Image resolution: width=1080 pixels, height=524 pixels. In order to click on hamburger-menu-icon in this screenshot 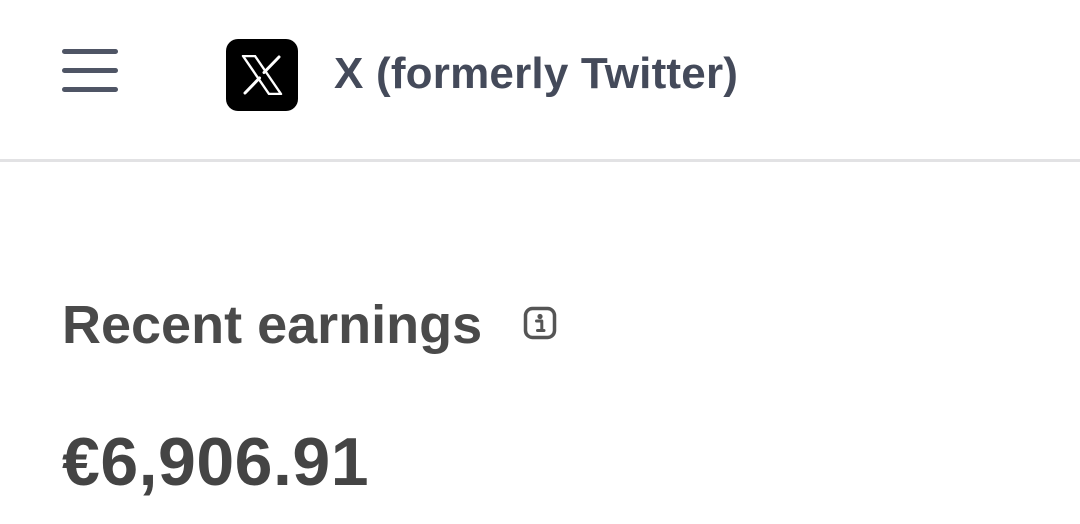, I will do `click(90, 71)`.